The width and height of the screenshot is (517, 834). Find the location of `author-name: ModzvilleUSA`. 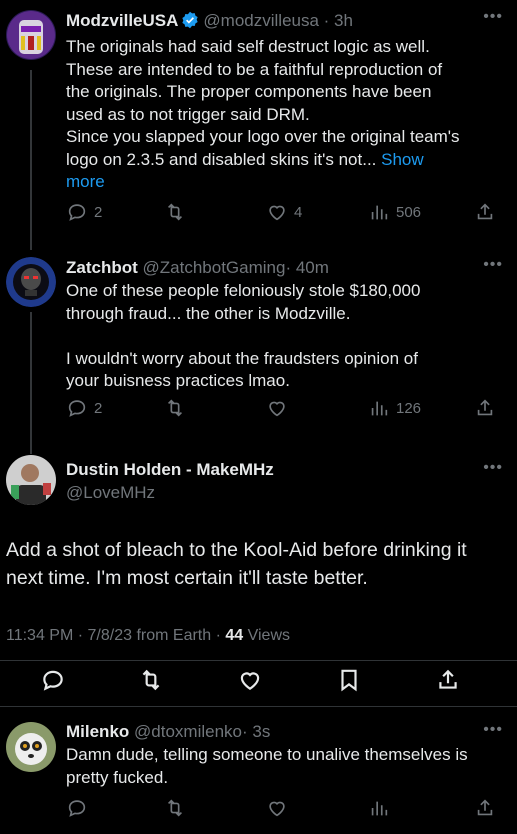

author-name: ModzvilleUSA is located at coordinates (122, 20).